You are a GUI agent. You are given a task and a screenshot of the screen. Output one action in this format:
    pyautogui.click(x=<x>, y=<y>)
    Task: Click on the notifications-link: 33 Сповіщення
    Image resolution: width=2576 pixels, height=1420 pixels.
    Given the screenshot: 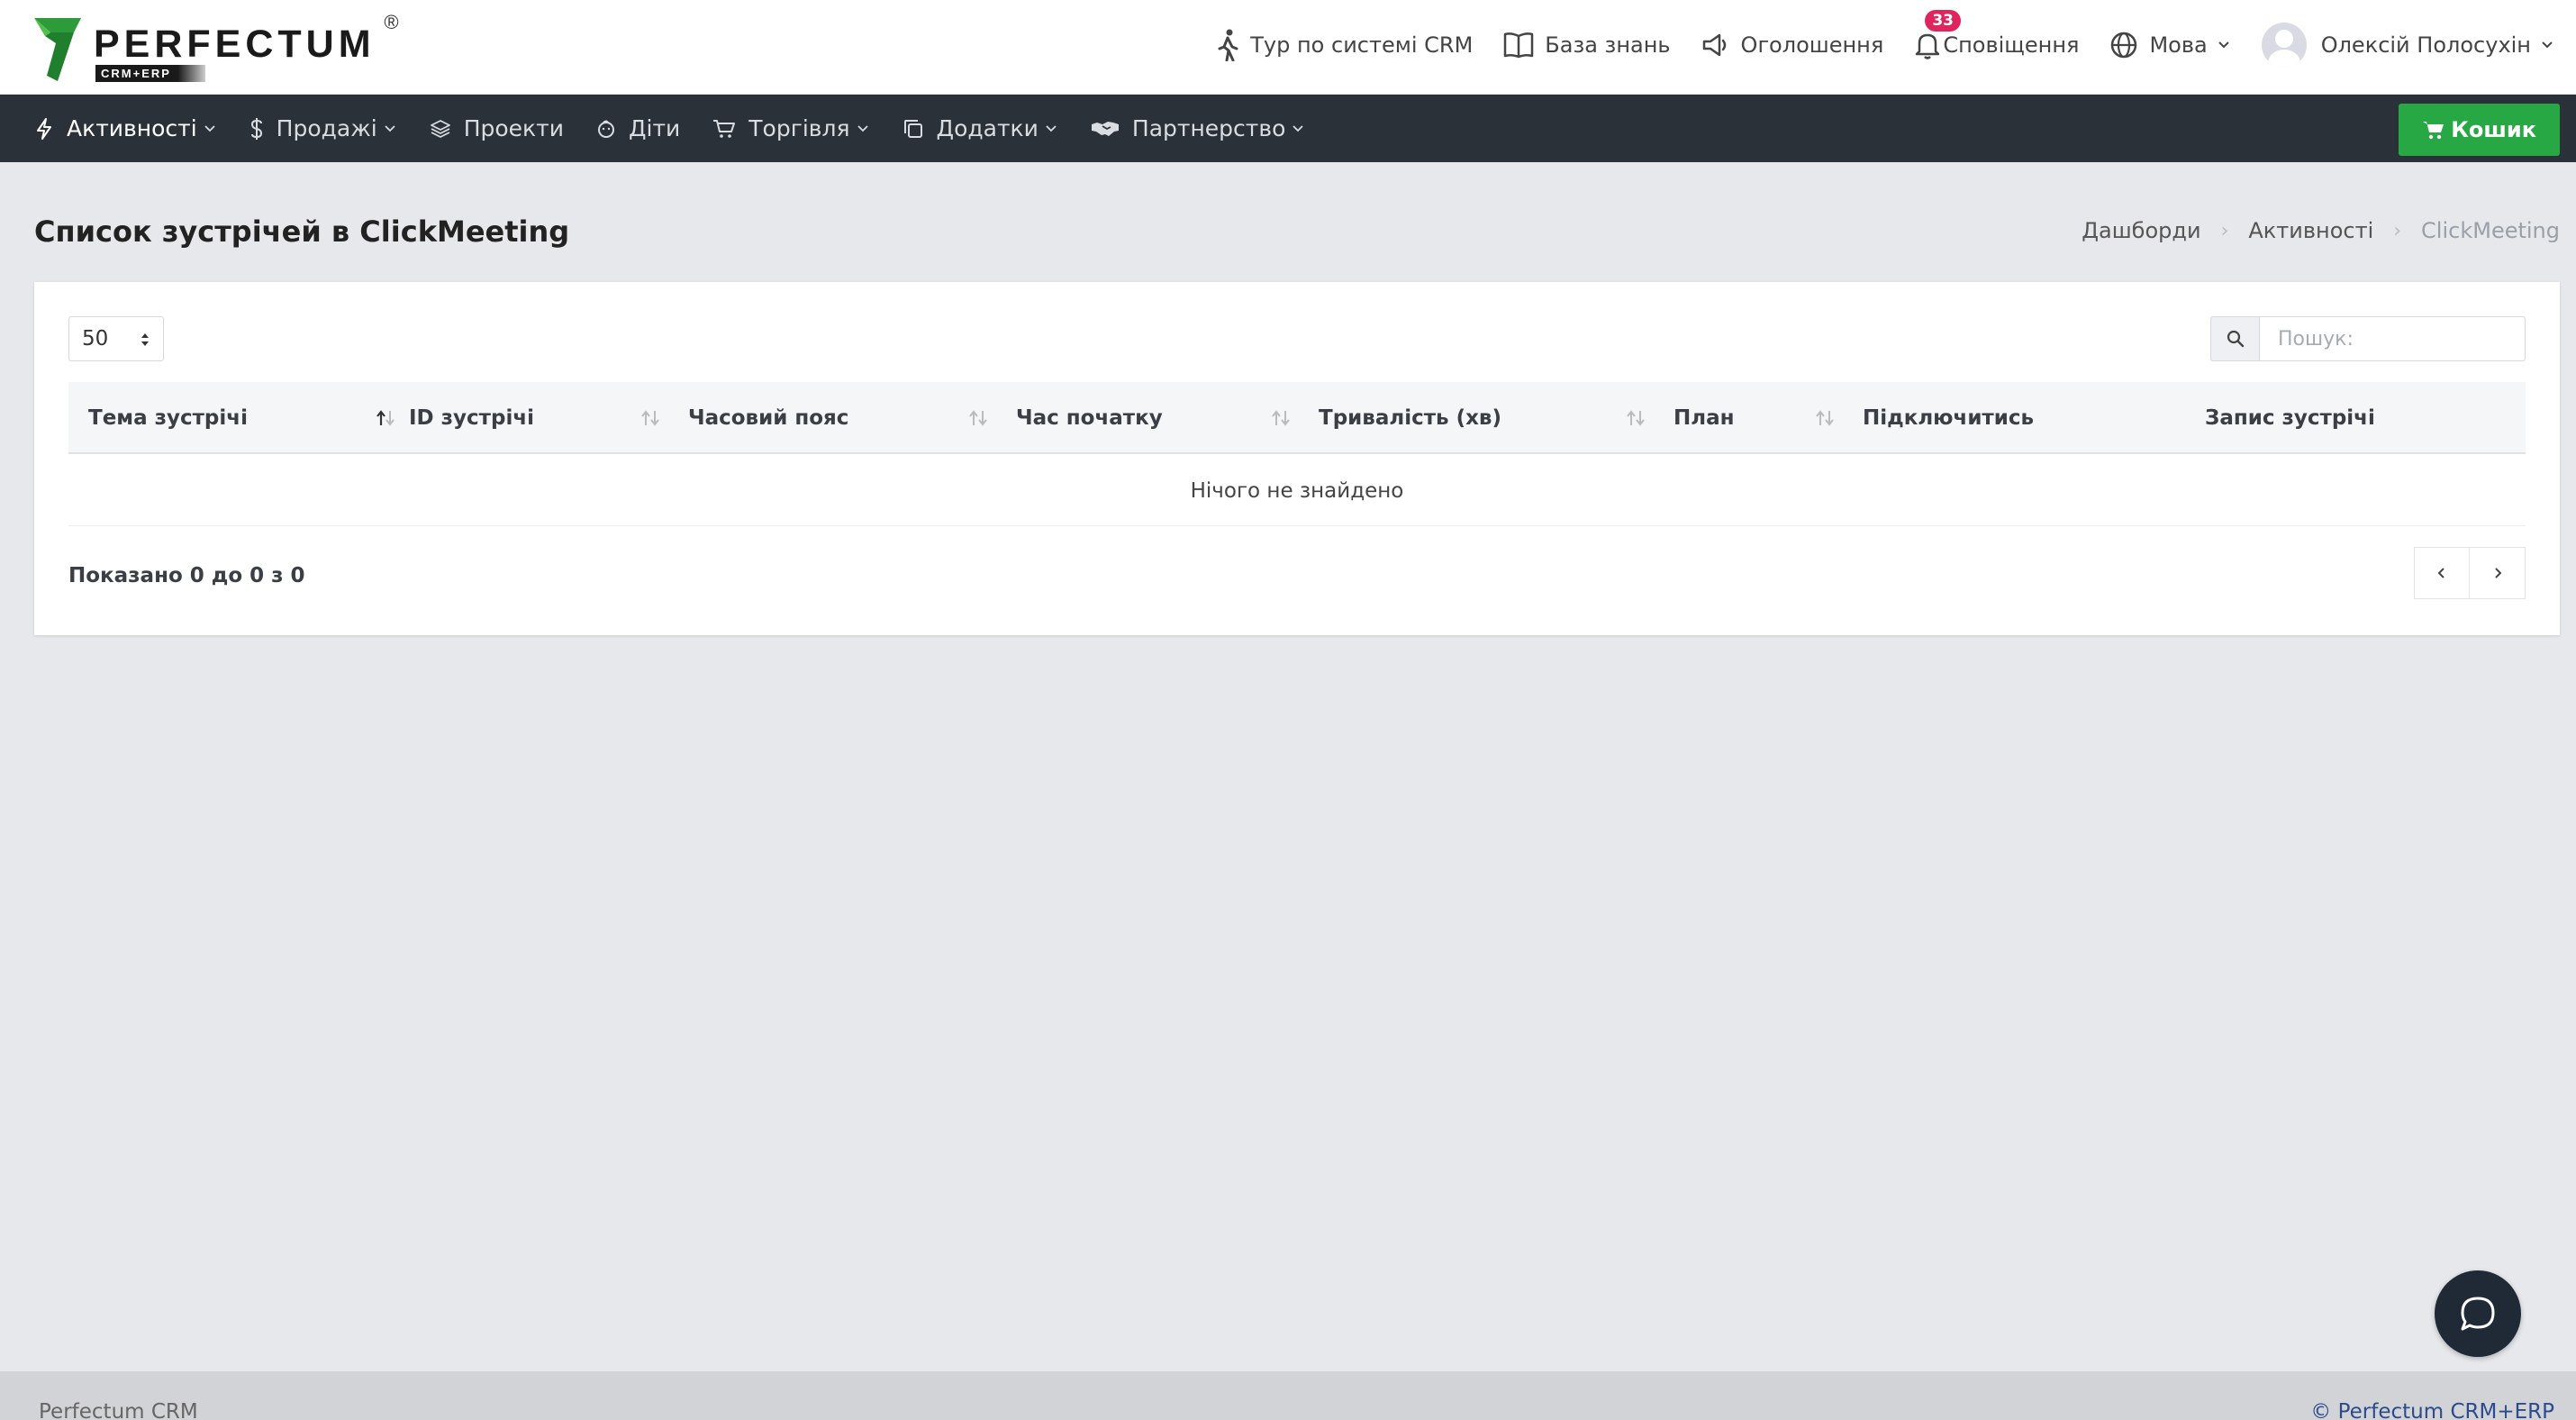 What is the action you would take?
    pyautogui.click(x=1997, y=35)
    